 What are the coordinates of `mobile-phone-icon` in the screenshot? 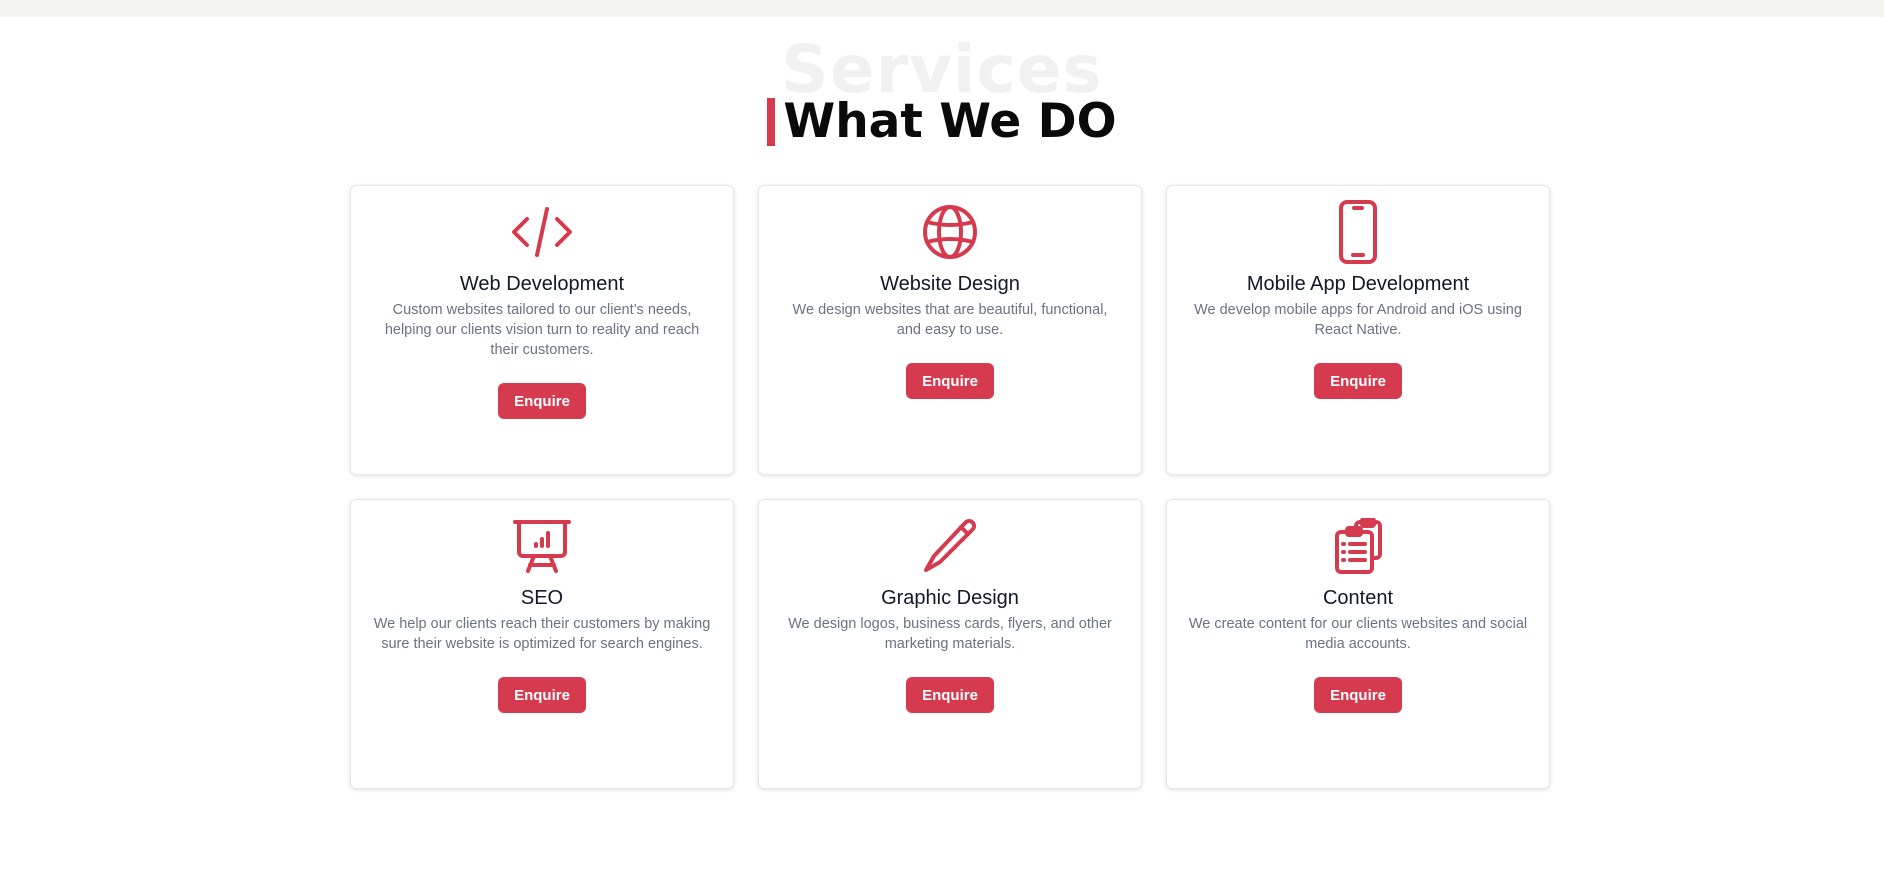 It's located at (1358, 232).